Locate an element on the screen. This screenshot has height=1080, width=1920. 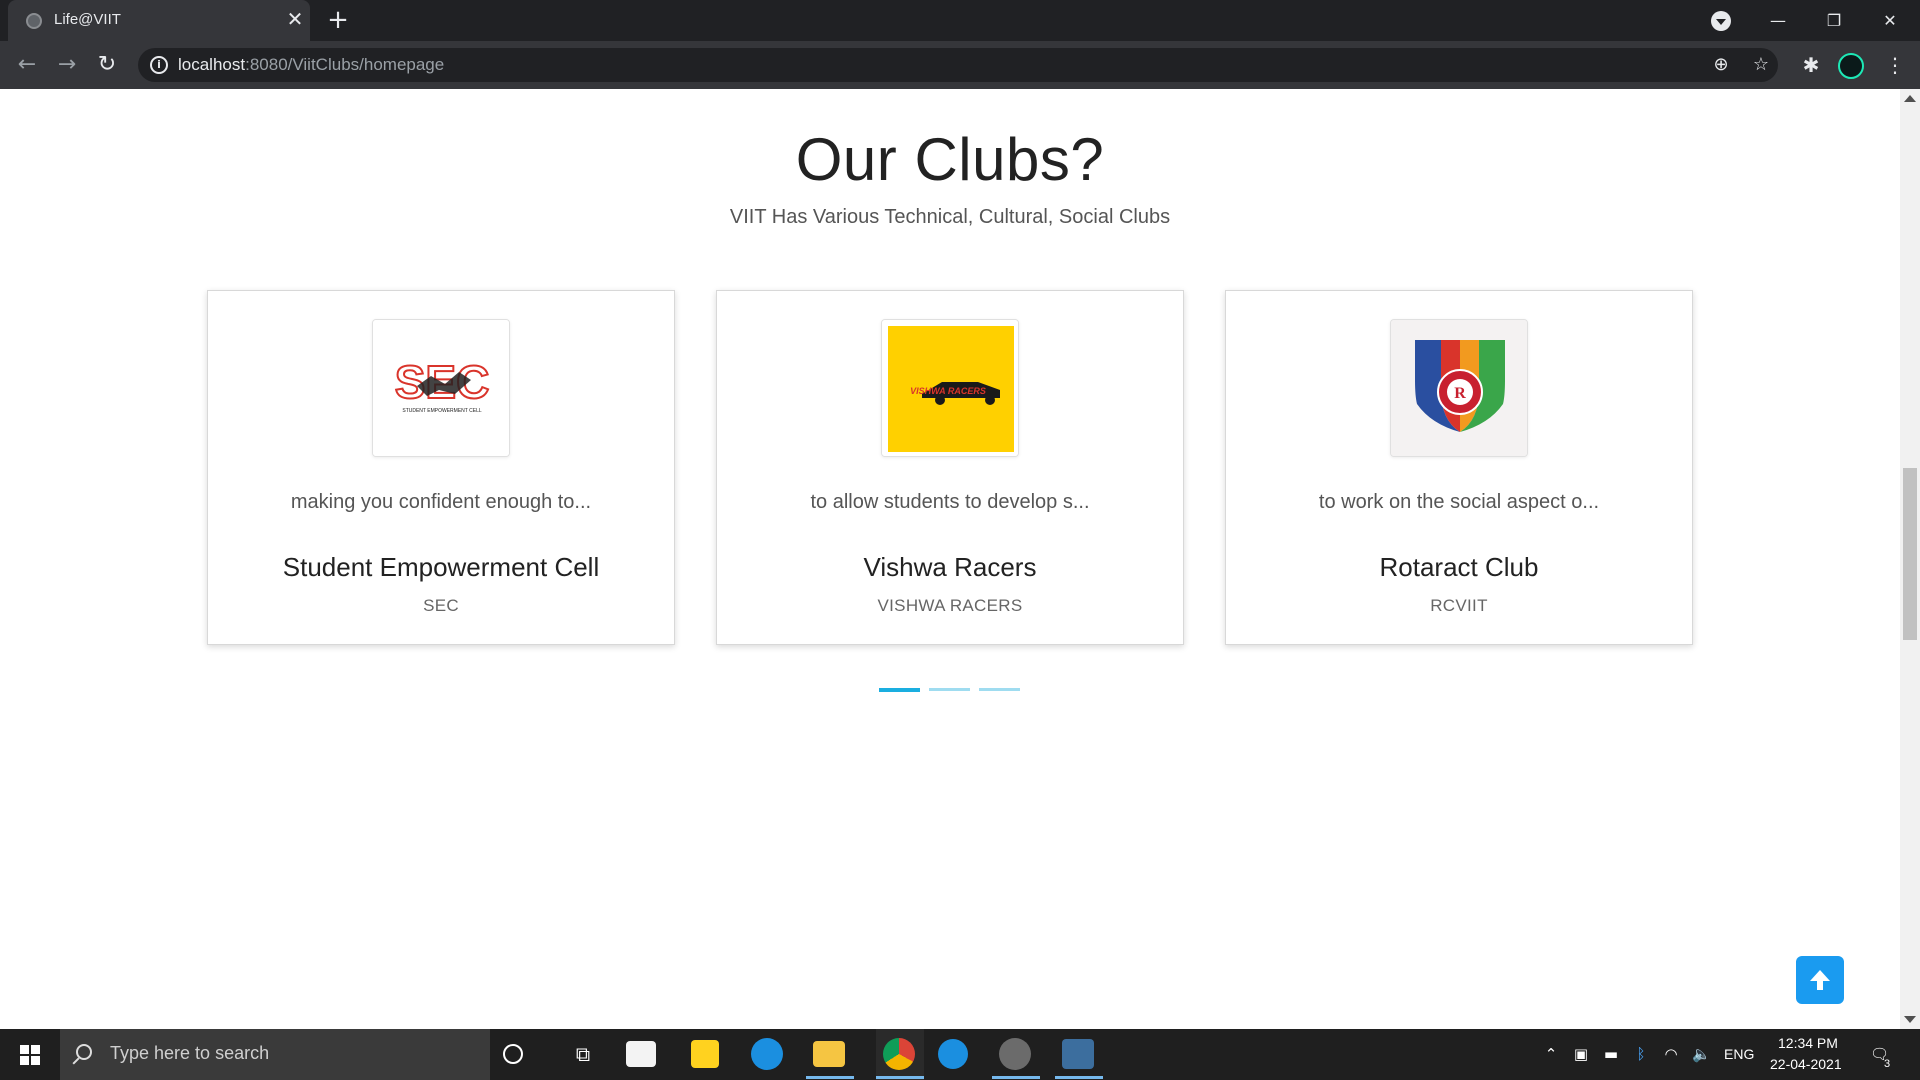
windows-start-icon is located at coordinates (30, 1054).